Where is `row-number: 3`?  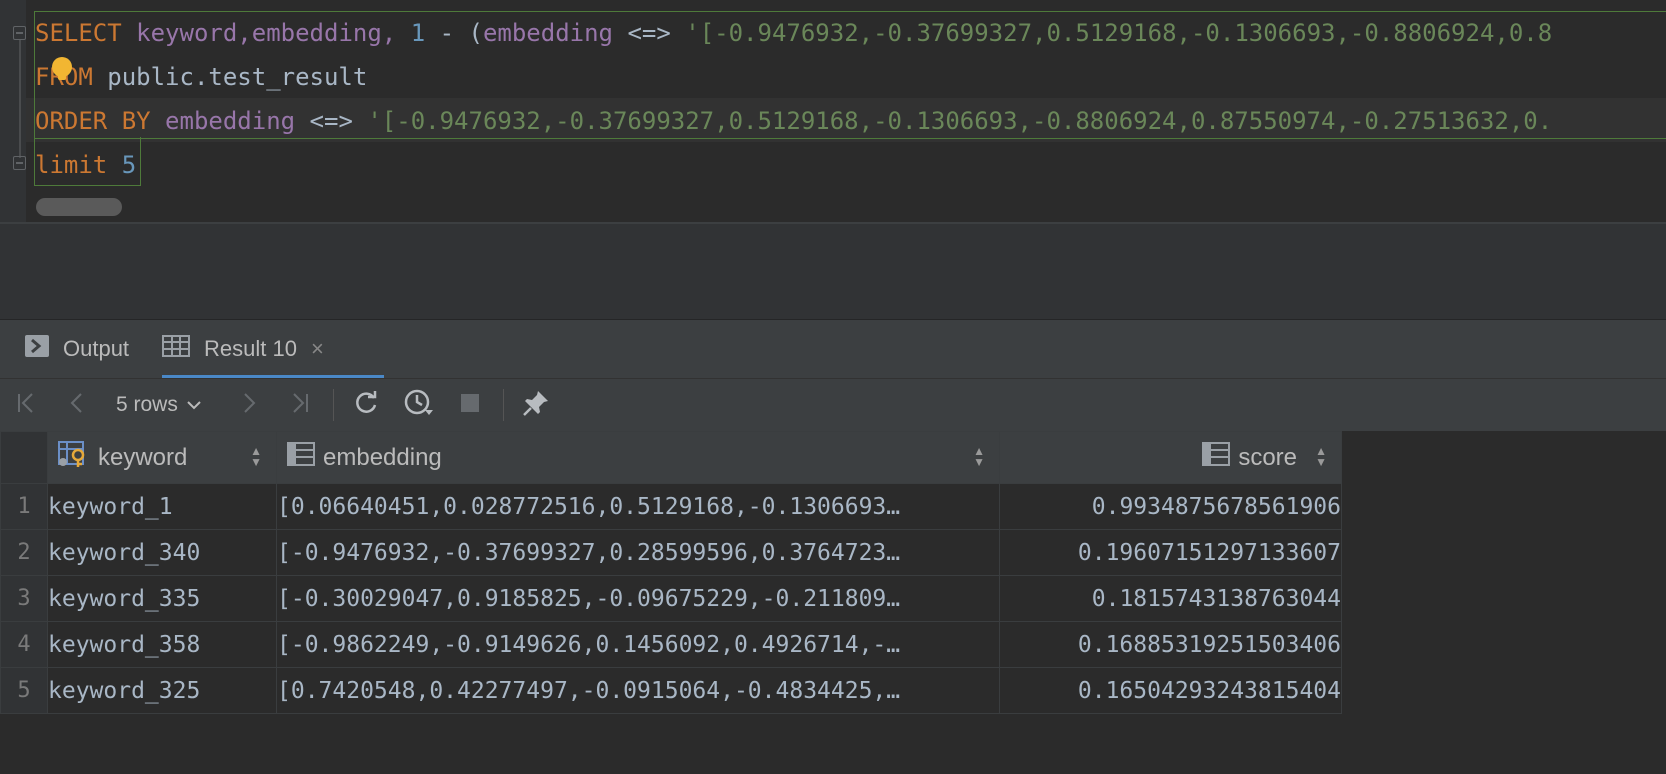 row-number: 3 is located at coordinates (24, 598).